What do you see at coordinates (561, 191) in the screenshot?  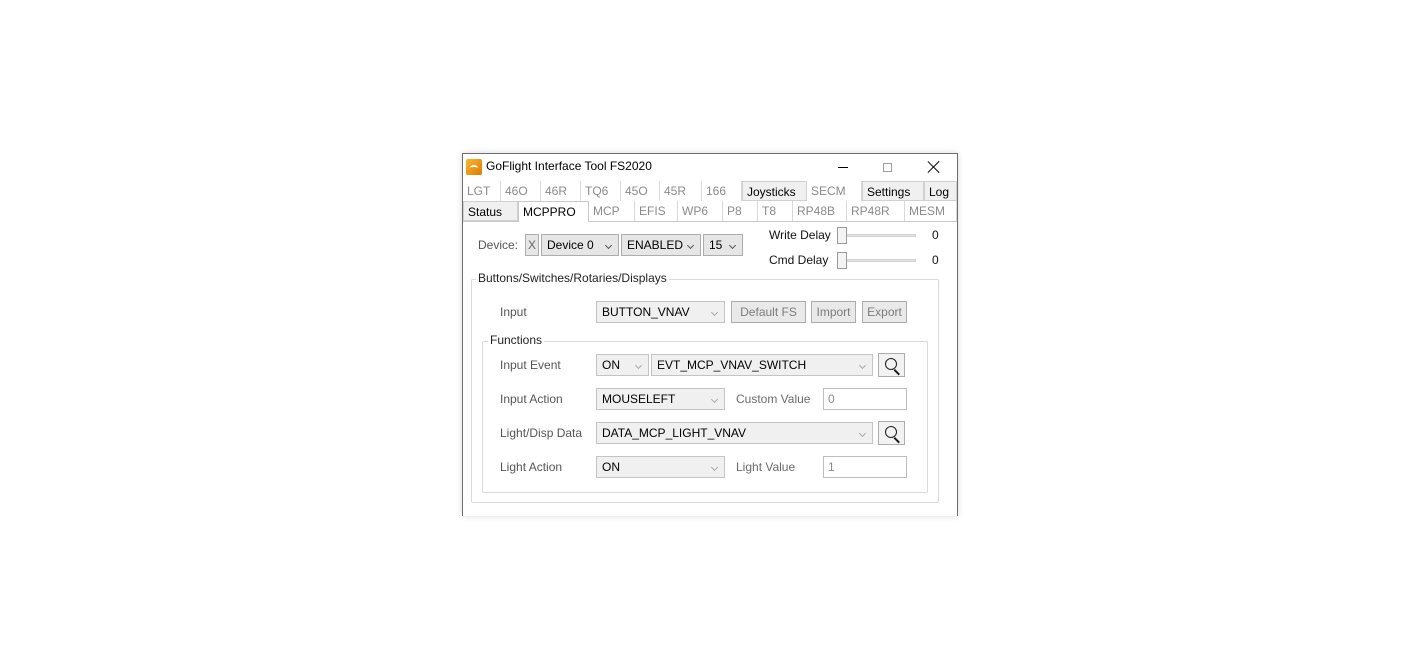 I see `tab-46r: 46R` at bounding box center [561, 191].